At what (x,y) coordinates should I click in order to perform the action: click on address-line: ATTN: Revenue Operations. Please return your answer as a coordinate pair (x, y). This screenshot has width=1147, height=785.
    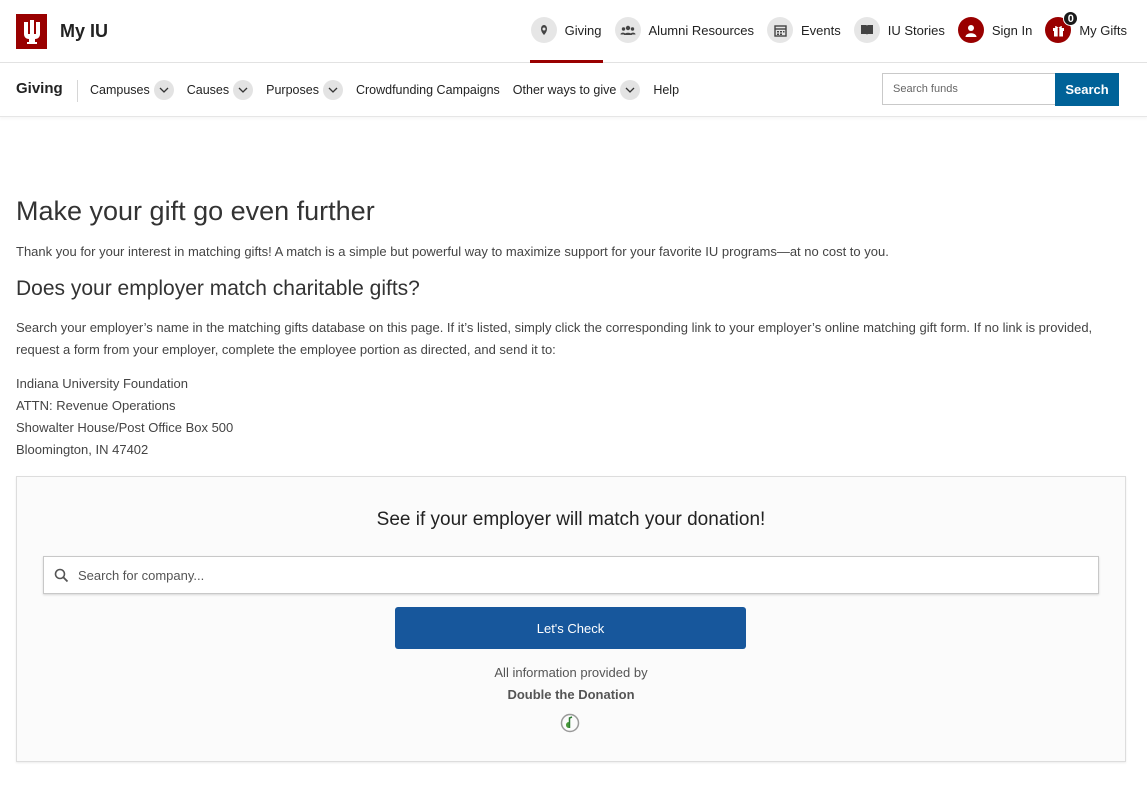
    Looking at the image, I should click on (96, 405).